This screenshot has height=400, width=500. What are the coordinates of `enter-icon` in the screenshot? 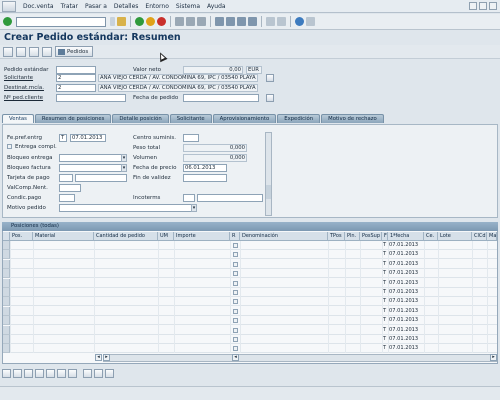 It's located at (7, 21).